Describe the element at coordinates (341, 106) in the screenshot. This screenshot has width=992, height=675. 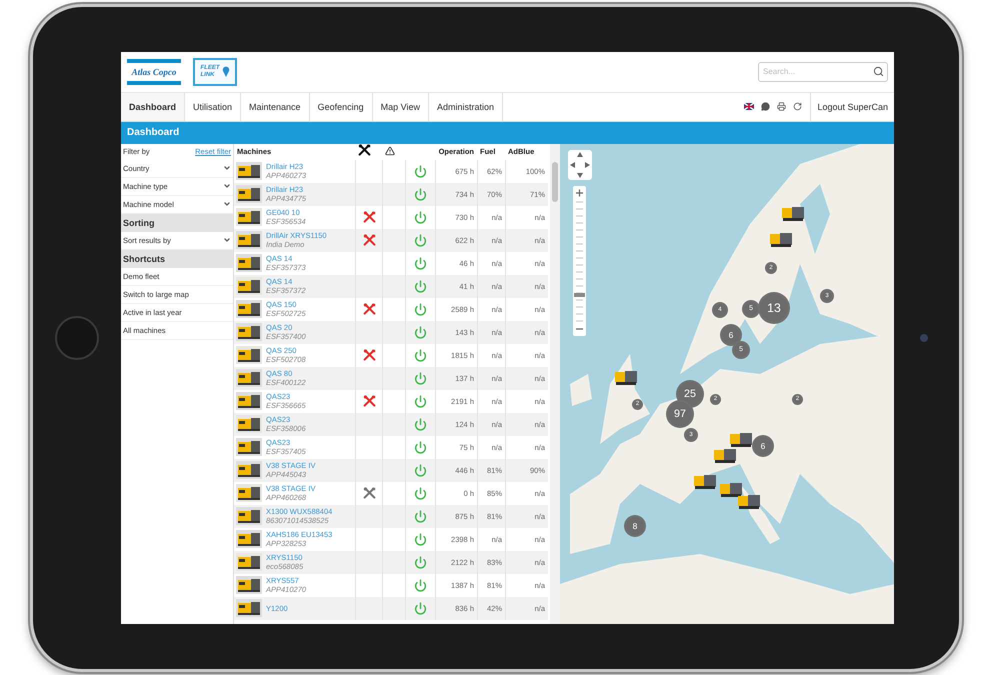
I see `nav-tab: Geofencing` at that location.